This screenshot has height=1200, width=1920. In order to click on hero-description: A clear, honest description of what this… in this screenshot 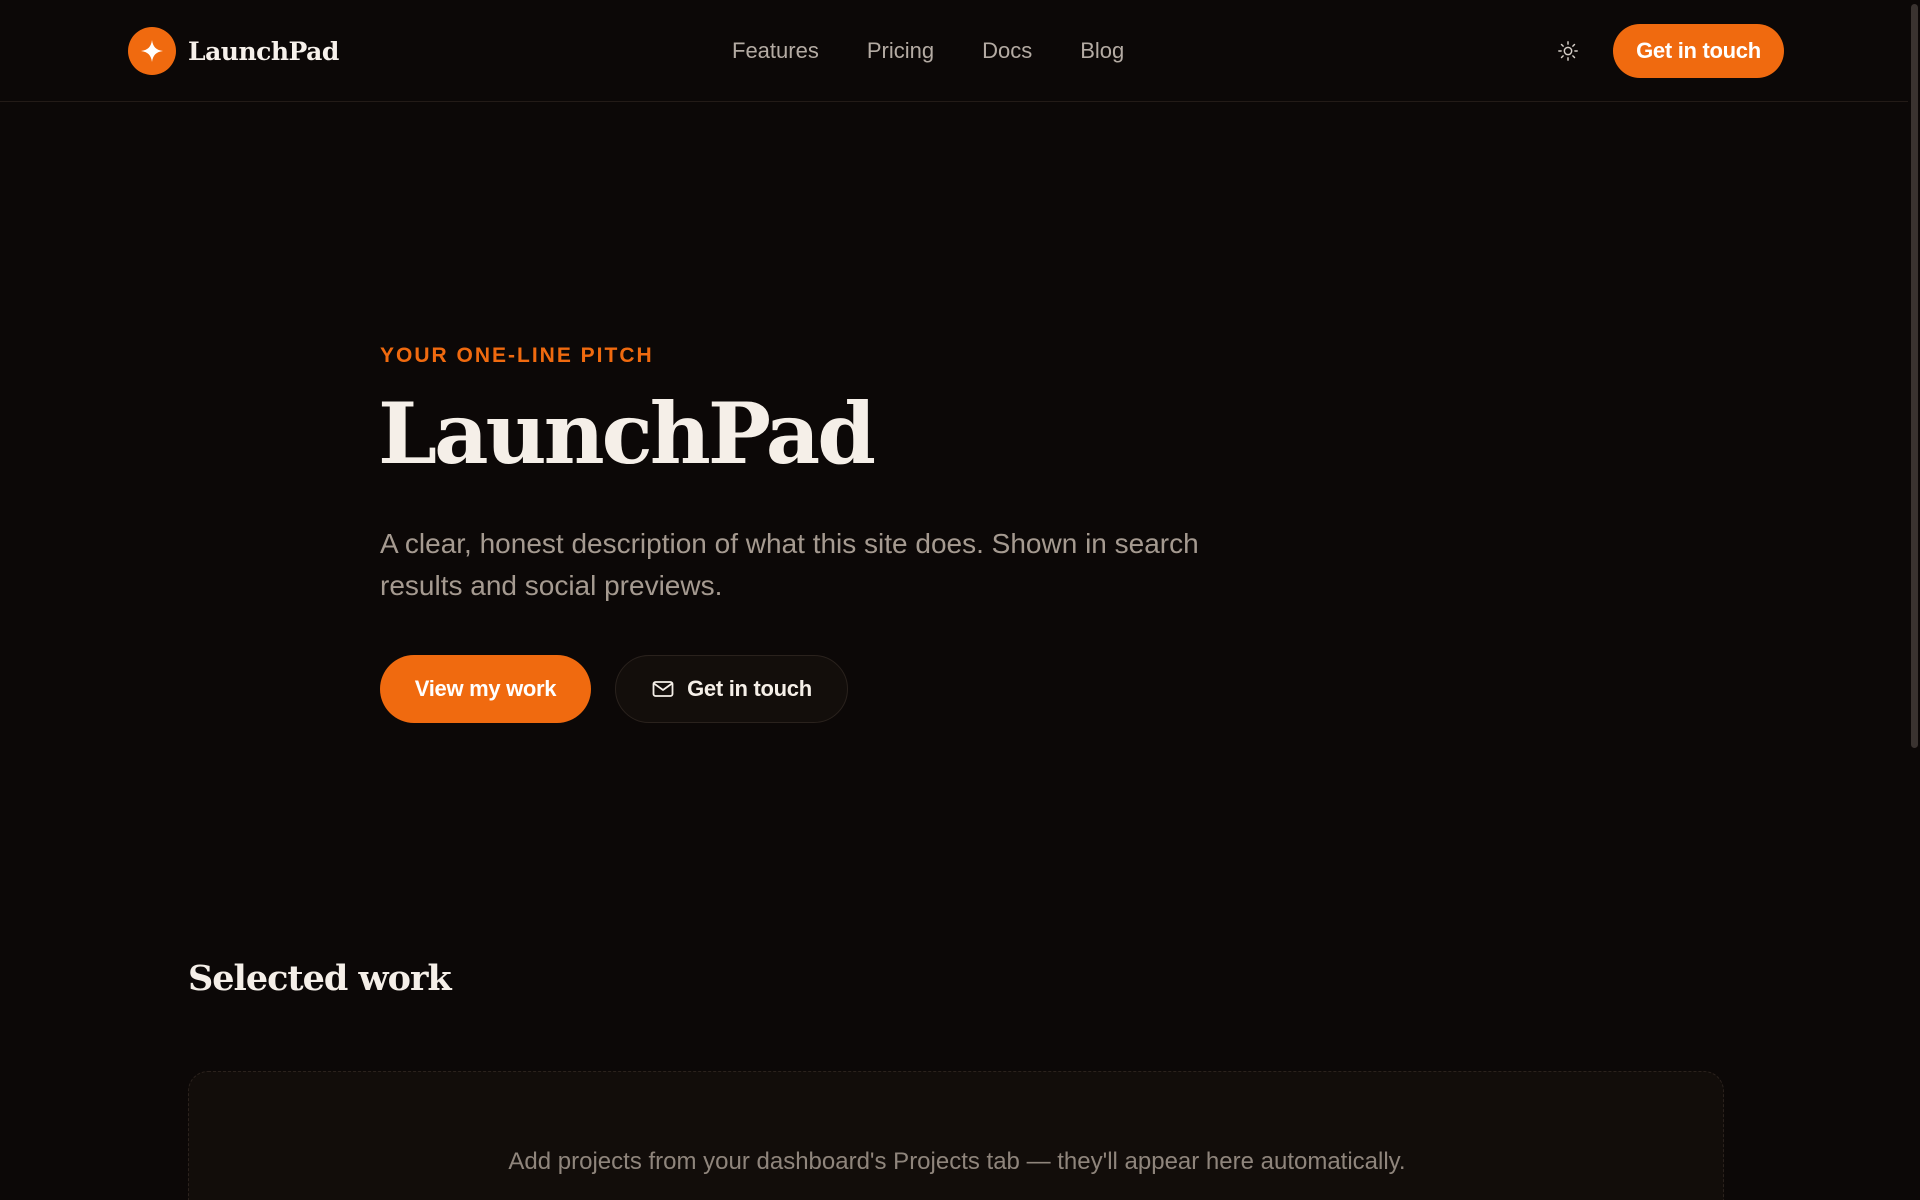, I will do `click(789, 564)`.